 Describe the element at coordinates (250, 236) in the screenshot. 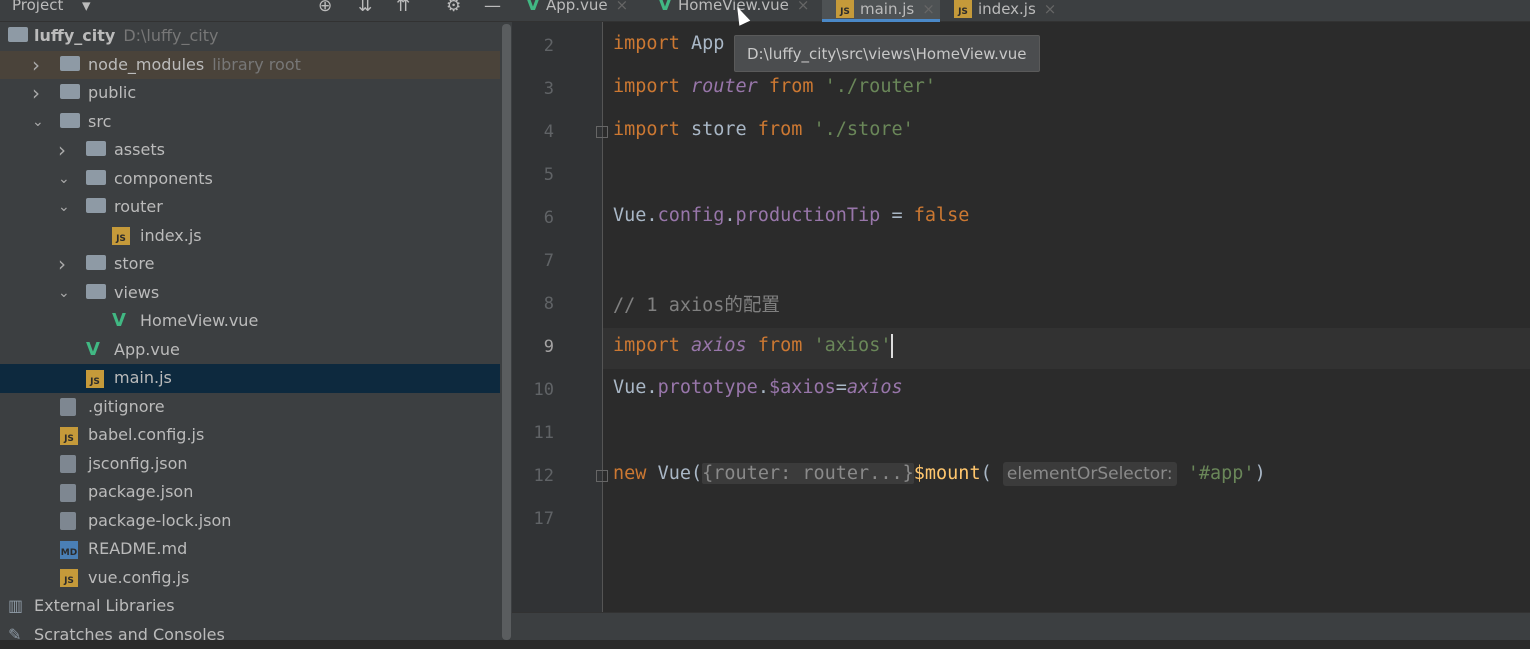

I see `tree-item: JSindex.js` at that location.